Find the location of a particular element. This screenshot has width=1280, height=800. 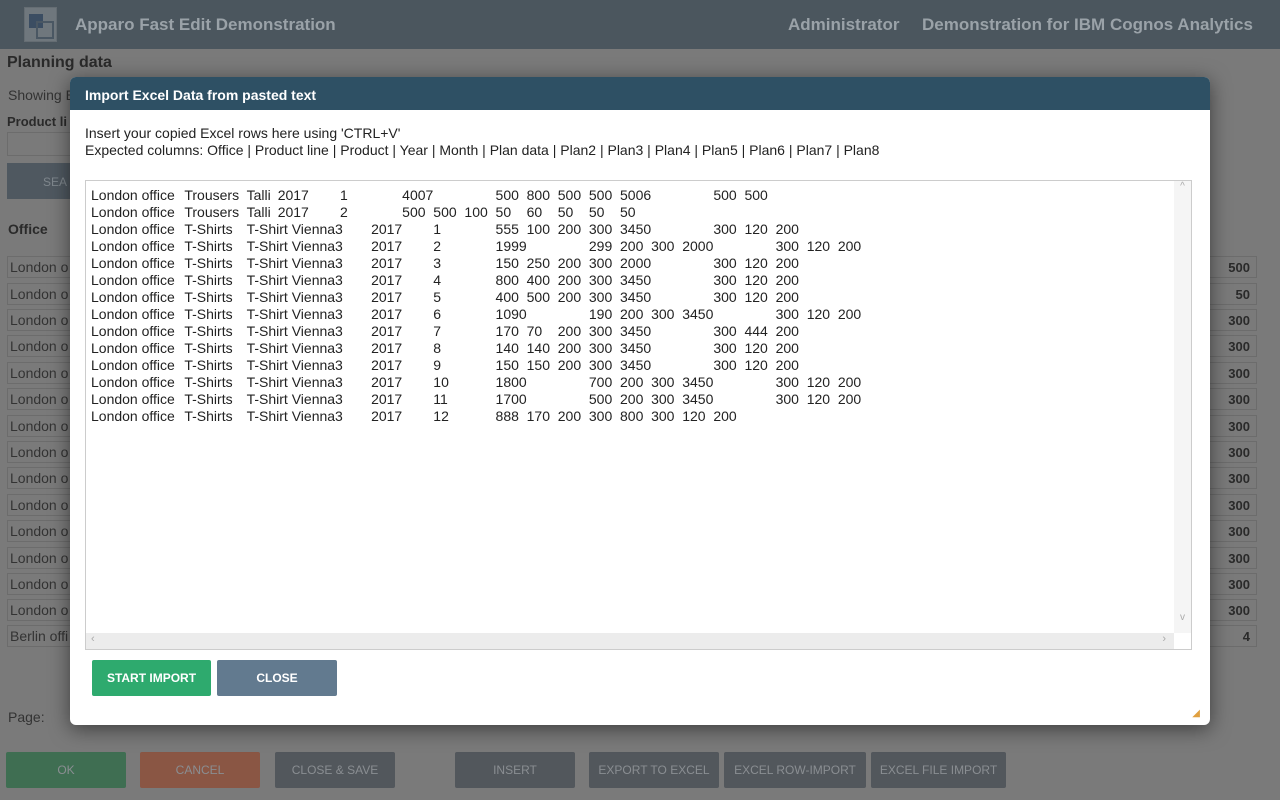

close-save-button: CLOSE & SAVE is located at coordinates (335, 770).